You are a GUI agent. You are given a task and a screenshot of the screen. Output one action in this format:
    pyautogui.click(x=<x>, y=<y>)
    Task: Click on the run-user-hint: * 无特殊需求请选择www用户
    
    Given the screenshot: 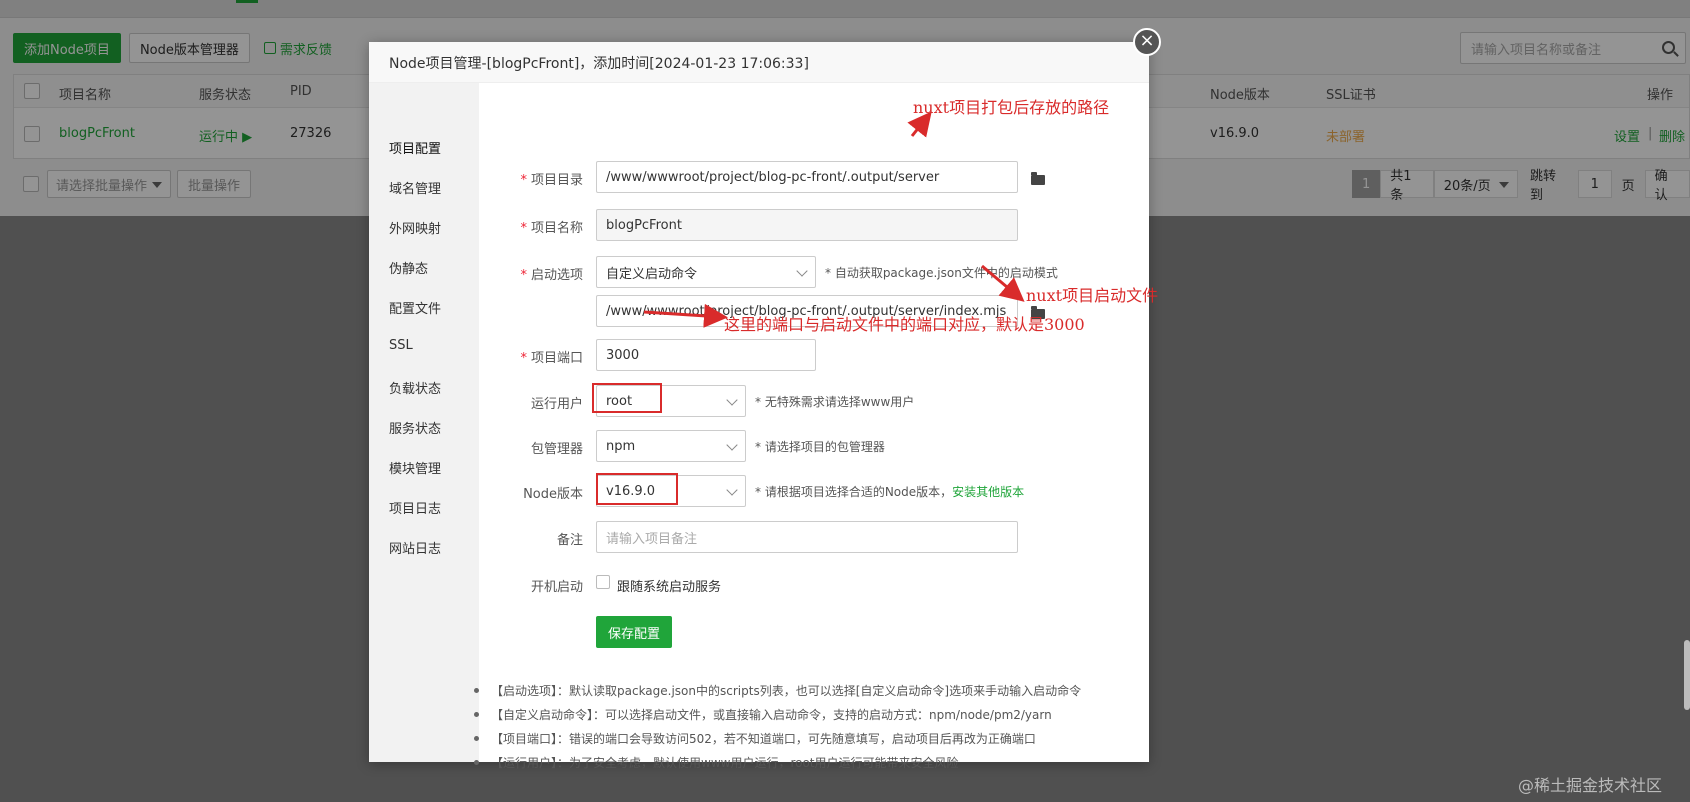 What is the action you would take?
    pyautogui.click(x=835, y=402)
    